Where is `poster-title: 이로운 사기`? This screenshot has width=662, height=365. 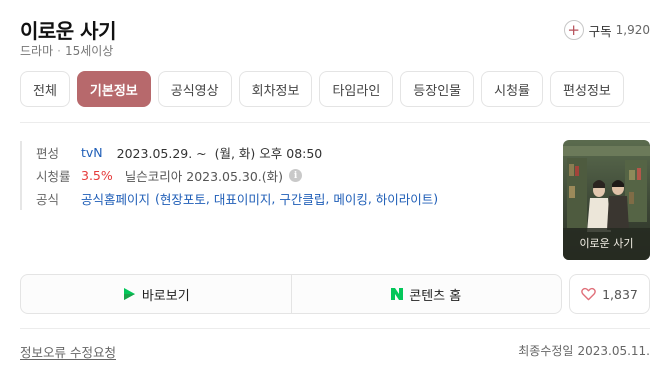
poster-title: 이로운 사기 is located at coordinates (606, 243).